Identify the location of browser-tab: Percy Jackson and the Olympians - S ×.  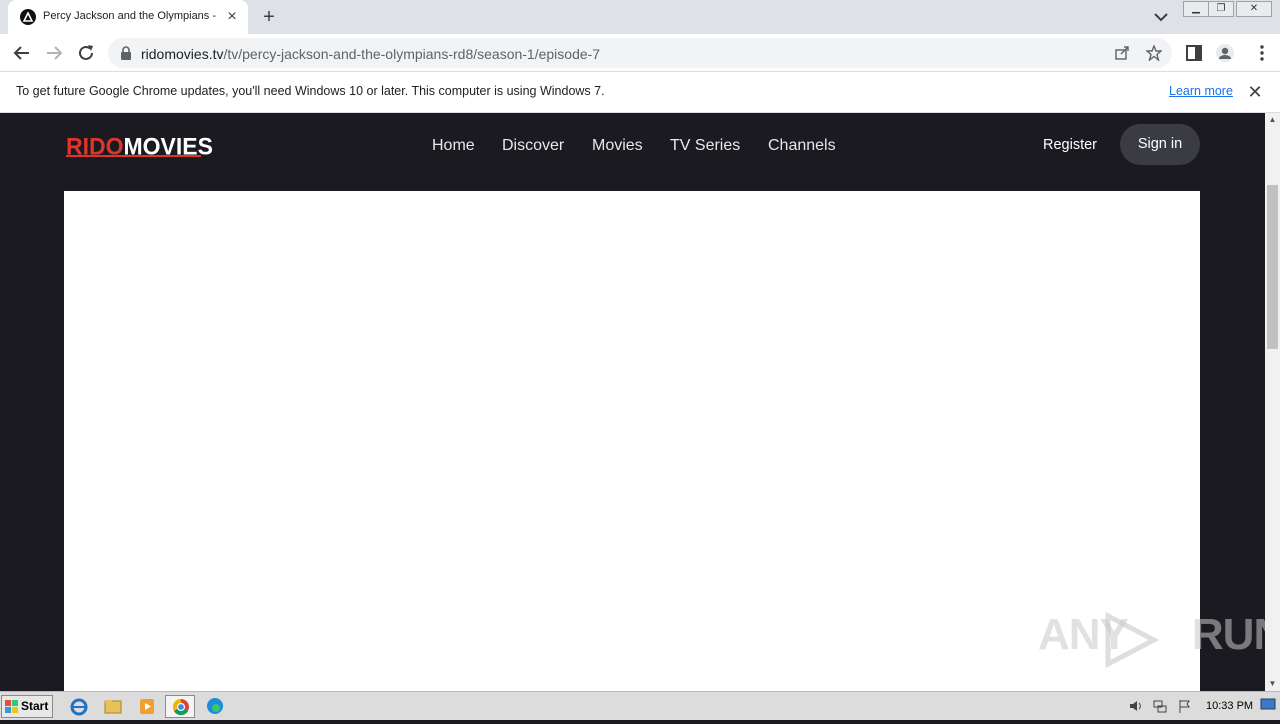
(128, 17).